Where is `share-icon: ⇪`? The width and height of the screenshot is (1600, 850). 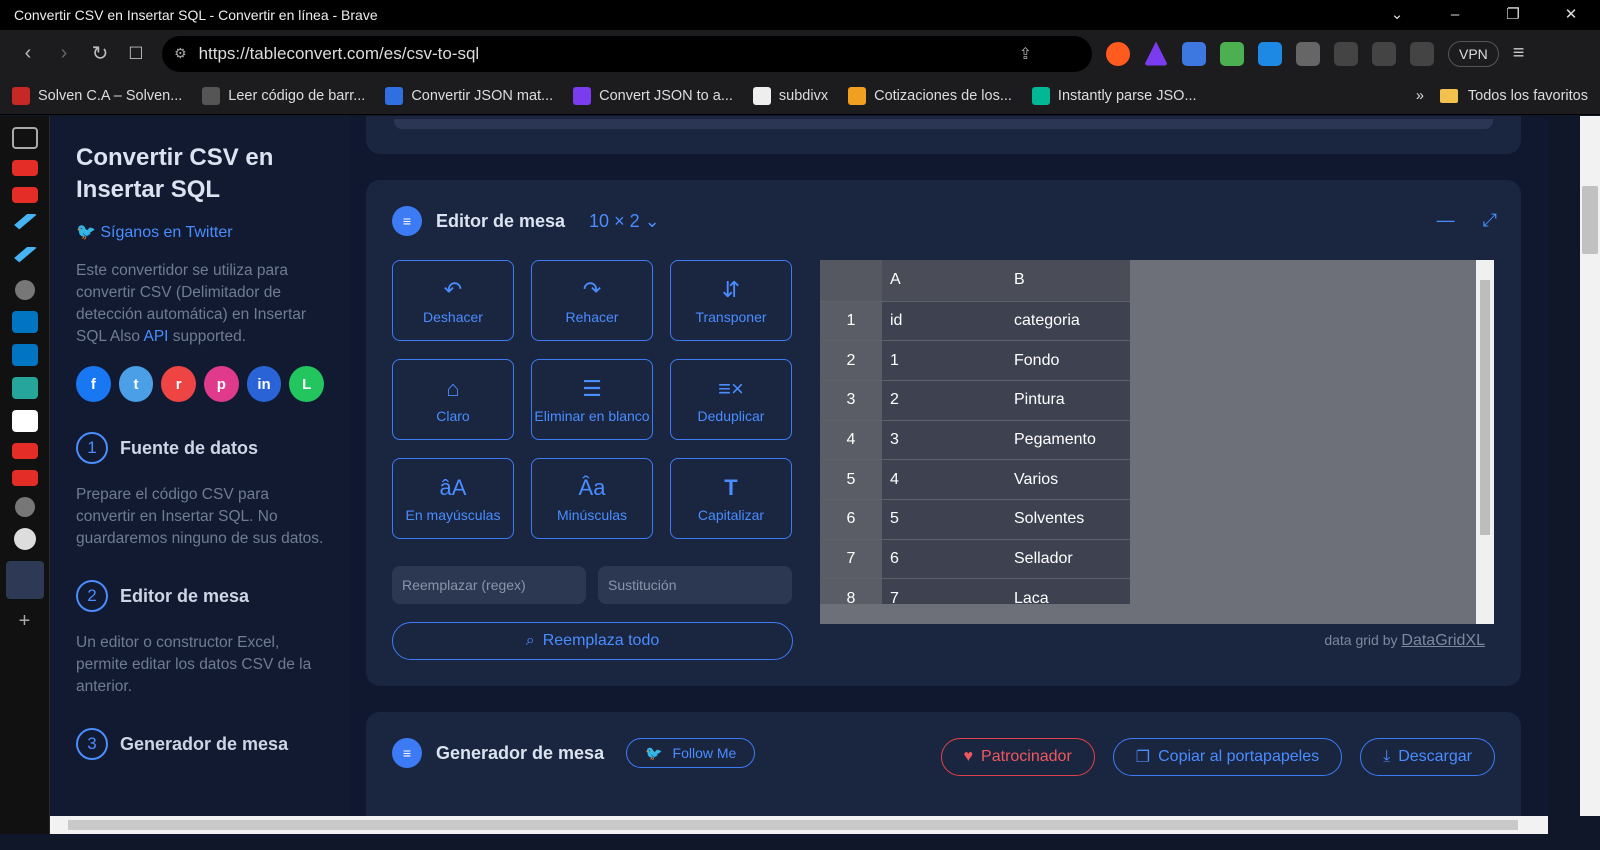
share-icon: ⇪ is located at coordinates (1025, 54).